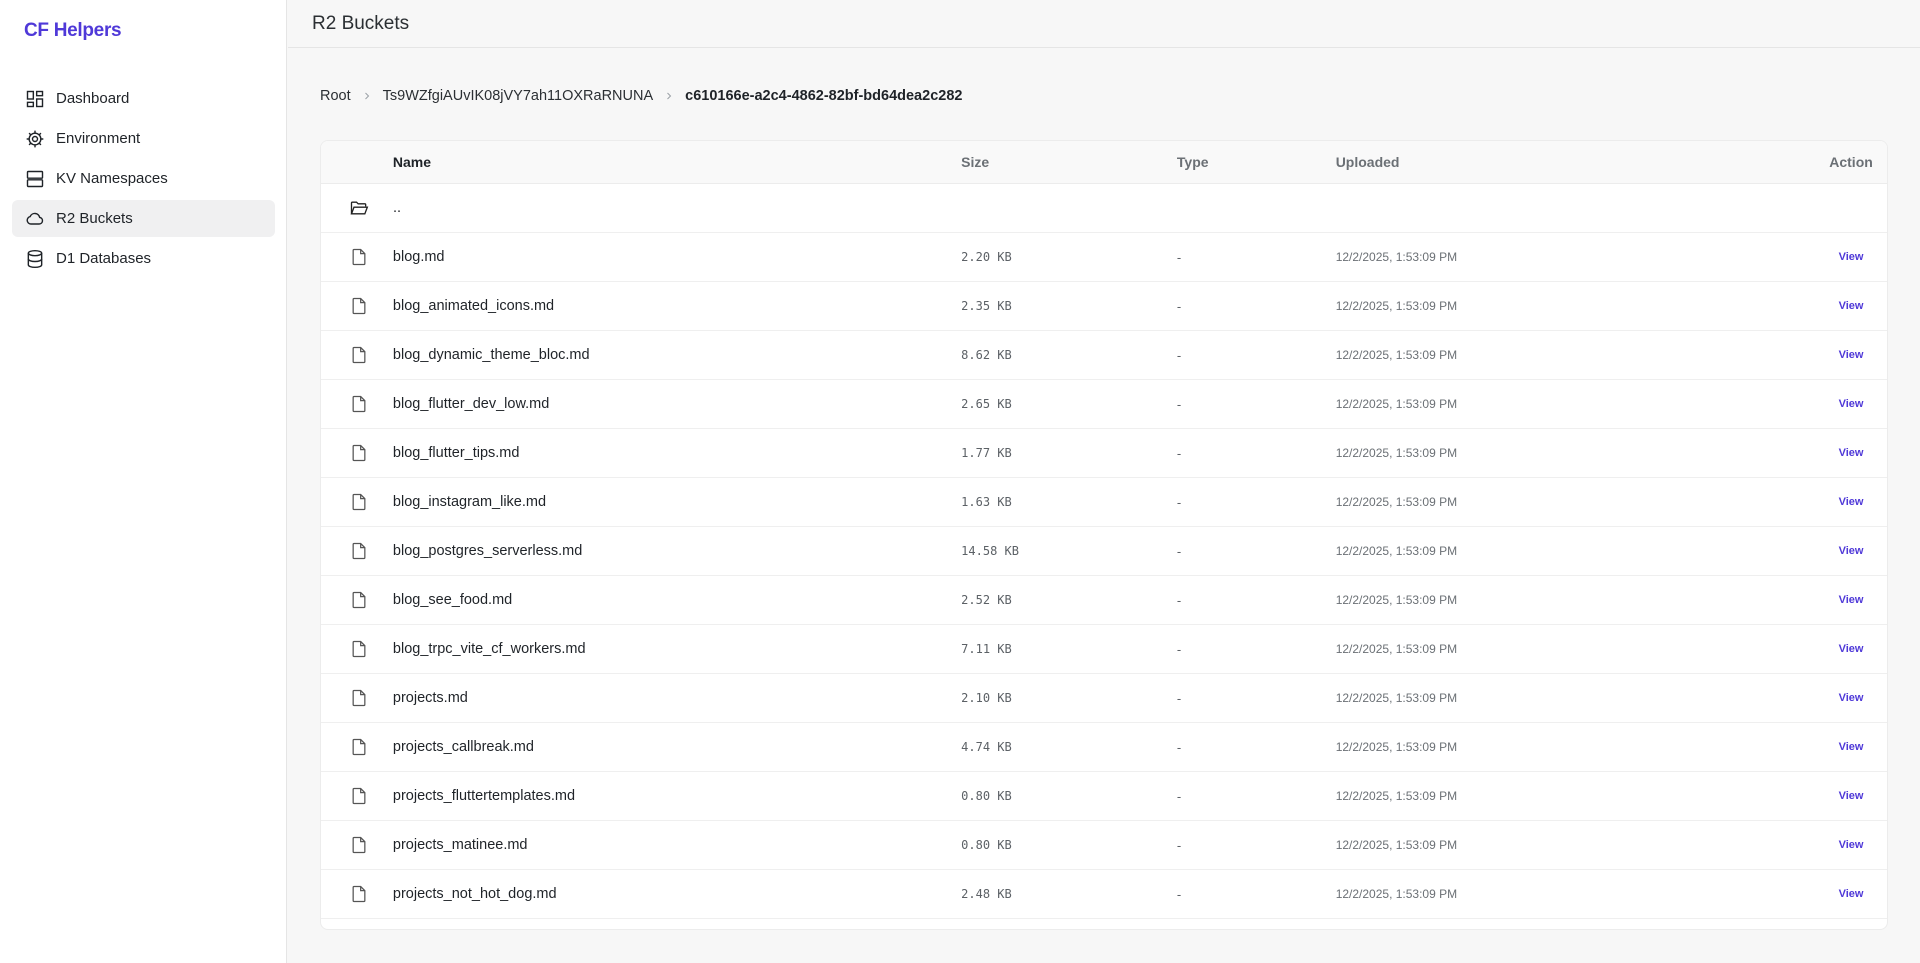  Describe the element at coordinates (112, 178) in the screenshot. I see `sidebar-item-label: KV Namespaces` at that location.